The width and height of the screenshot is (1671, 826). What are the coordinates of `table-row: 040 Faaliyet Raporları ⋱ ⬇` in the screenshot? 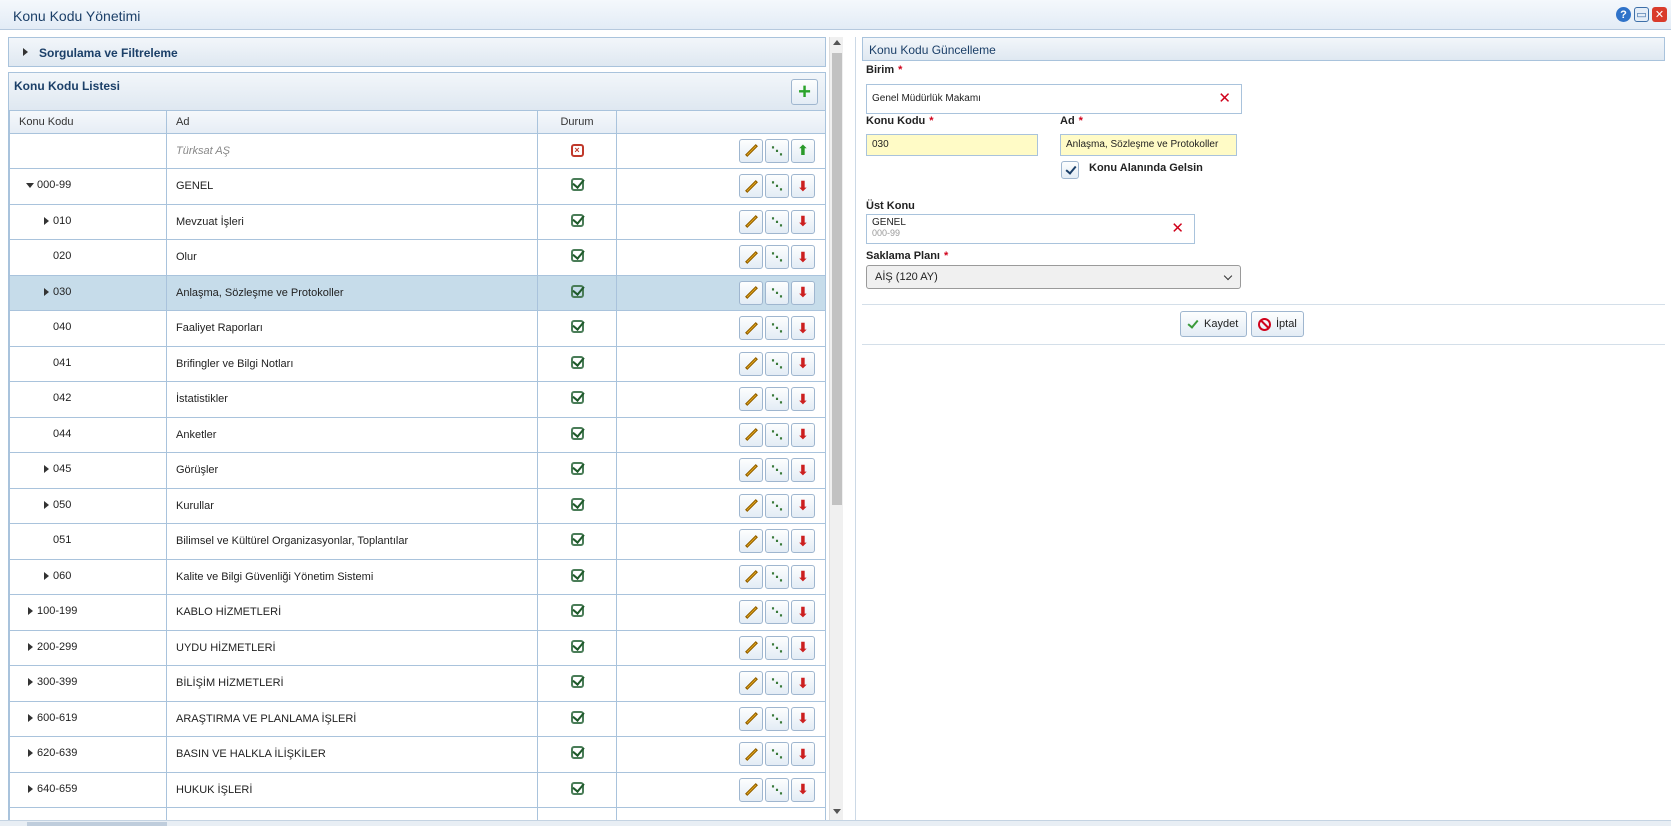 It's located at (417, 328).